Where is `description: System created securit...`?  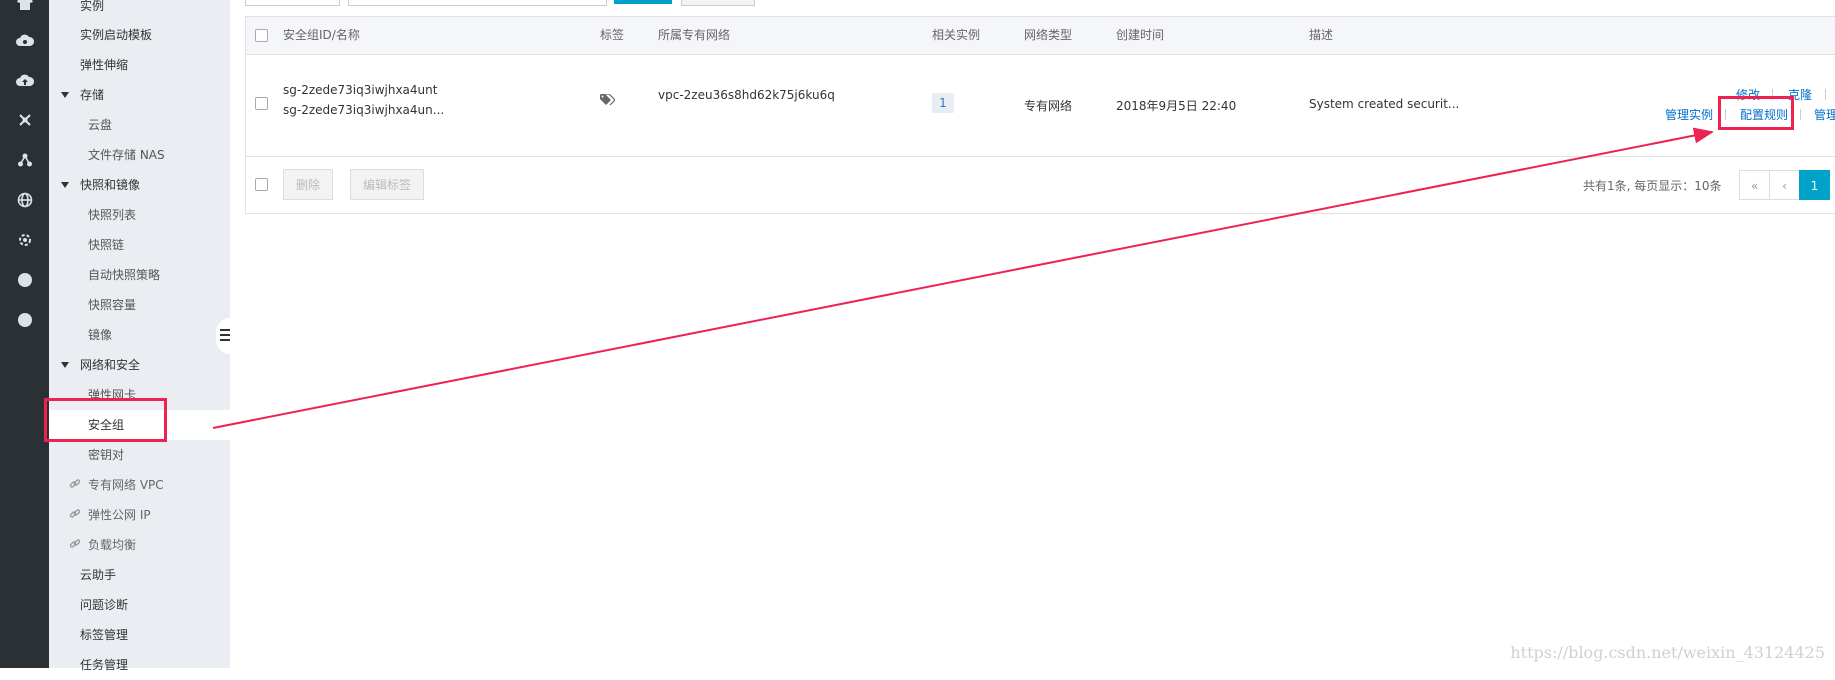 description: System created securit... is located at coordinates (1384, 104).